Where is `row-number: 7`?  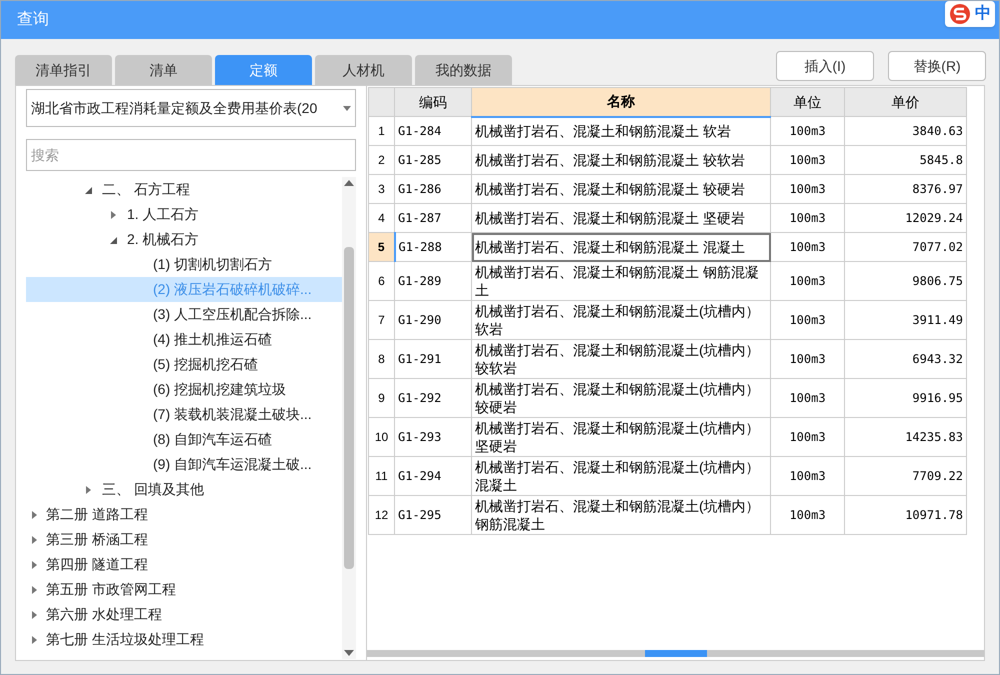 row-number: 7 is located at coordinates (381, 320).